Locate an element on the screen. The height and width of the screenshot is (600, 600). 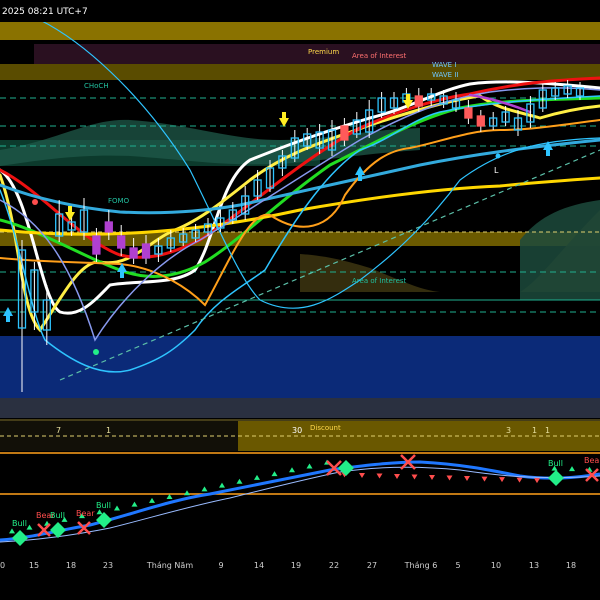
volume-label: 30 is located at coordinates (297, 430).